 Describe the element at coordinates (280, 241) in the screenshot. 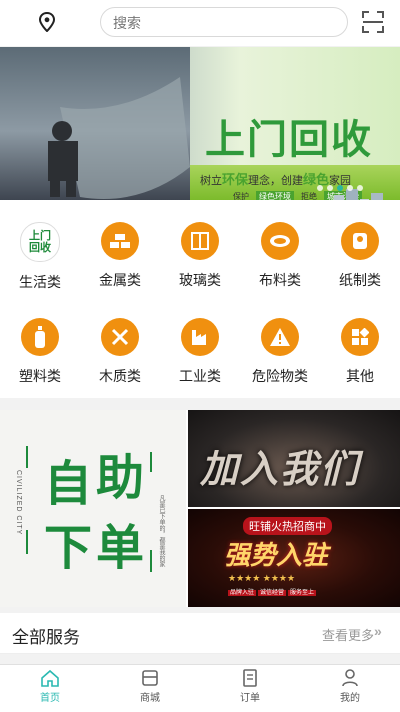

I see `fabric-roll-icon` at that location.